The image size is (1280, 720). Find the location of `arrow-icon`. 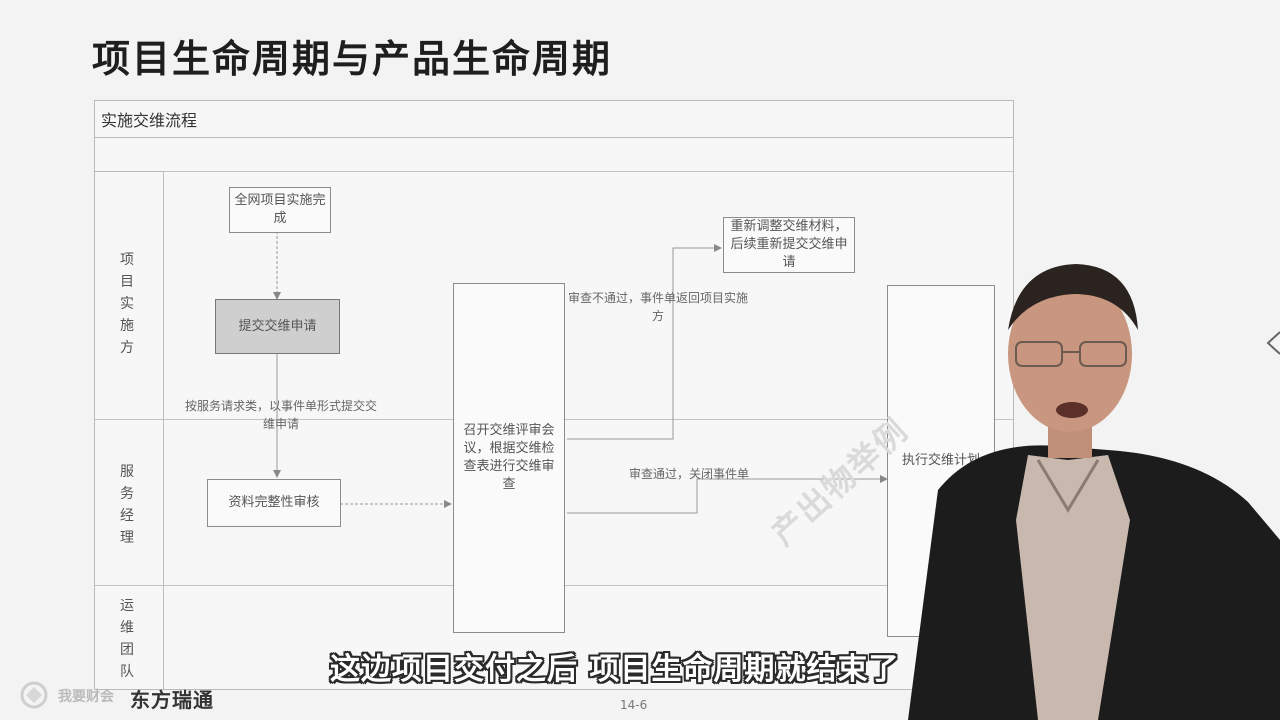

arrow-icon is located at coordinates (644, 342).